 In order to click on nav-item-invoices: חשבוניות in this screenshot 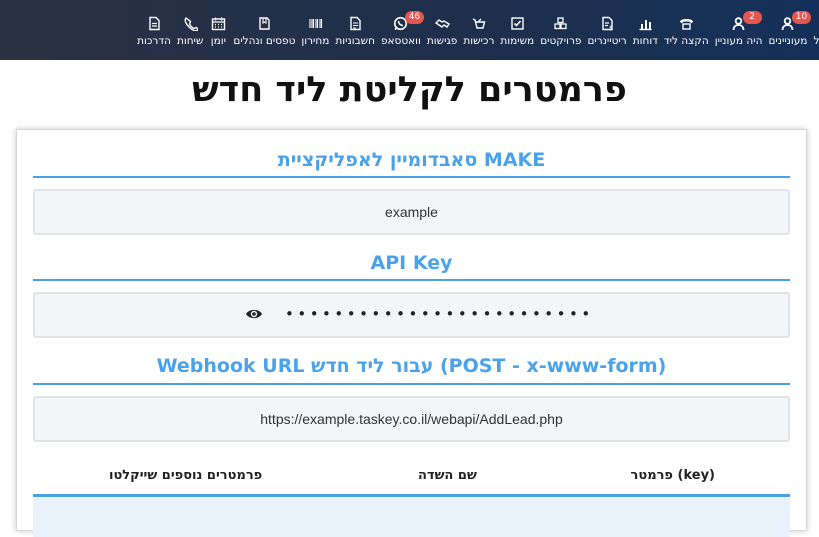, I will do `click(355, 30)`.